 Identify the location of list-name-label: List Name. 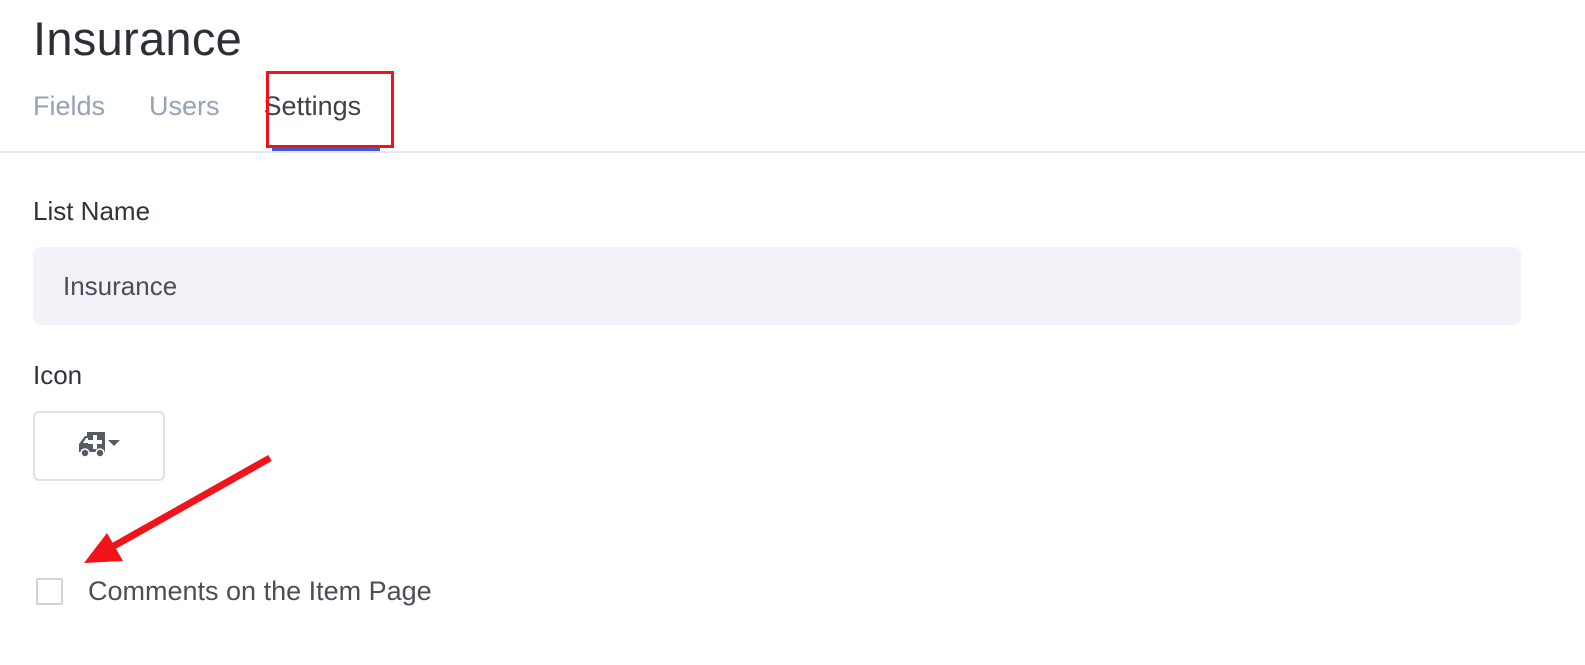
(92, 211).